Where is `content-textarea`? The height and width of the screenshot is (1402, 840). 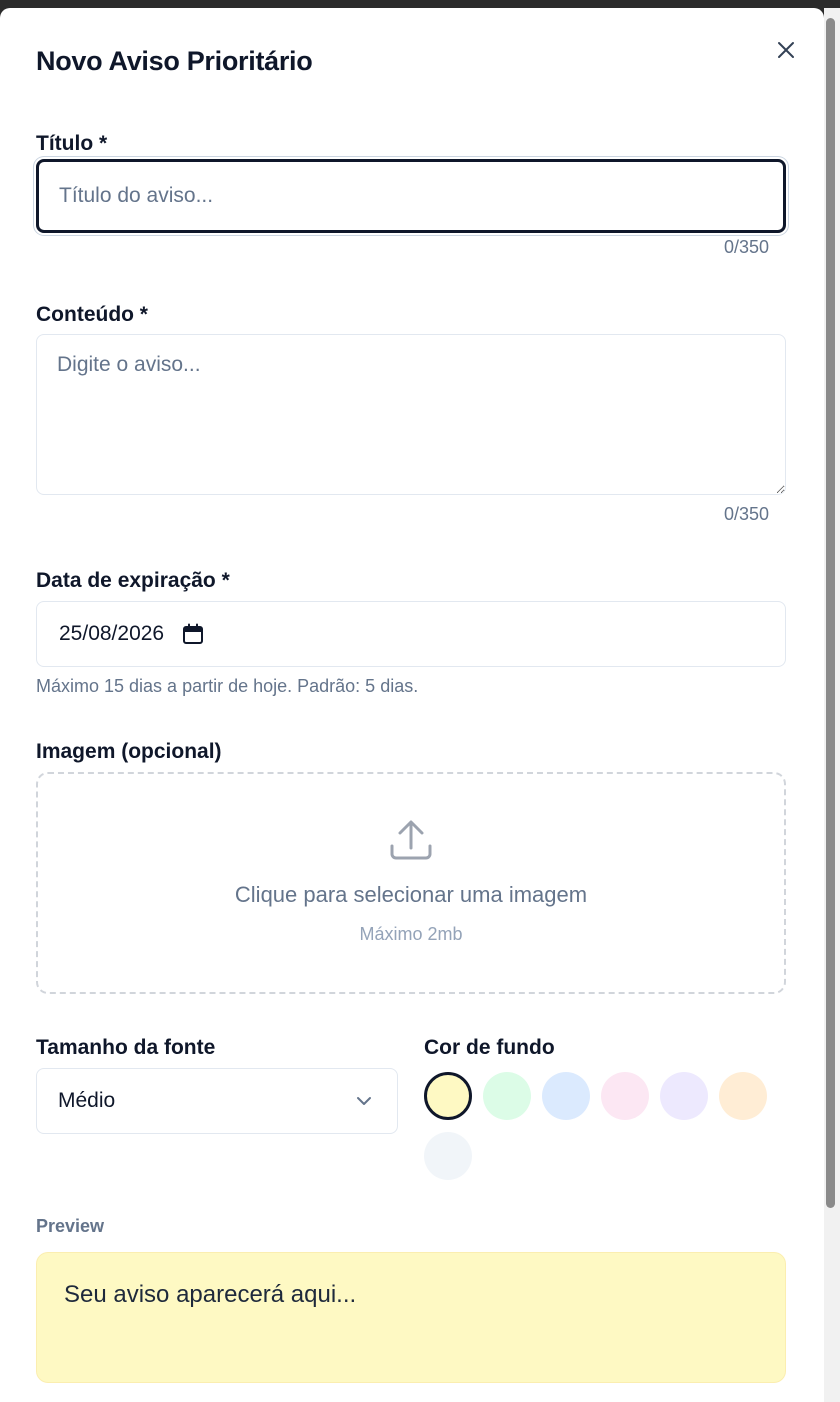 content-textarea is located at coordinates (411, 414).